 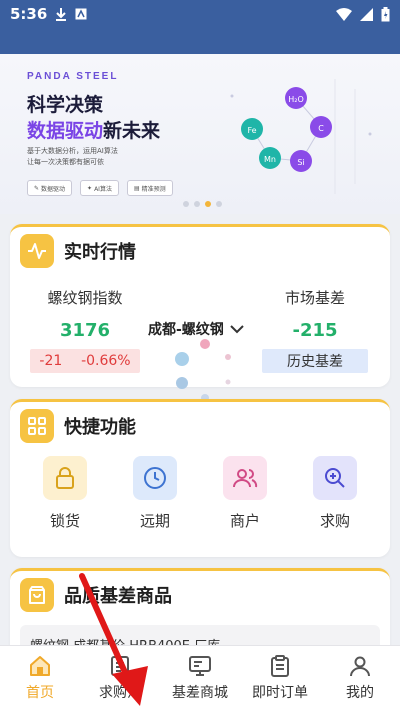 What do you see at coordinates (37, 251) in the screenshot?
I see `pulse-icon` at bounding box center [37, 251].